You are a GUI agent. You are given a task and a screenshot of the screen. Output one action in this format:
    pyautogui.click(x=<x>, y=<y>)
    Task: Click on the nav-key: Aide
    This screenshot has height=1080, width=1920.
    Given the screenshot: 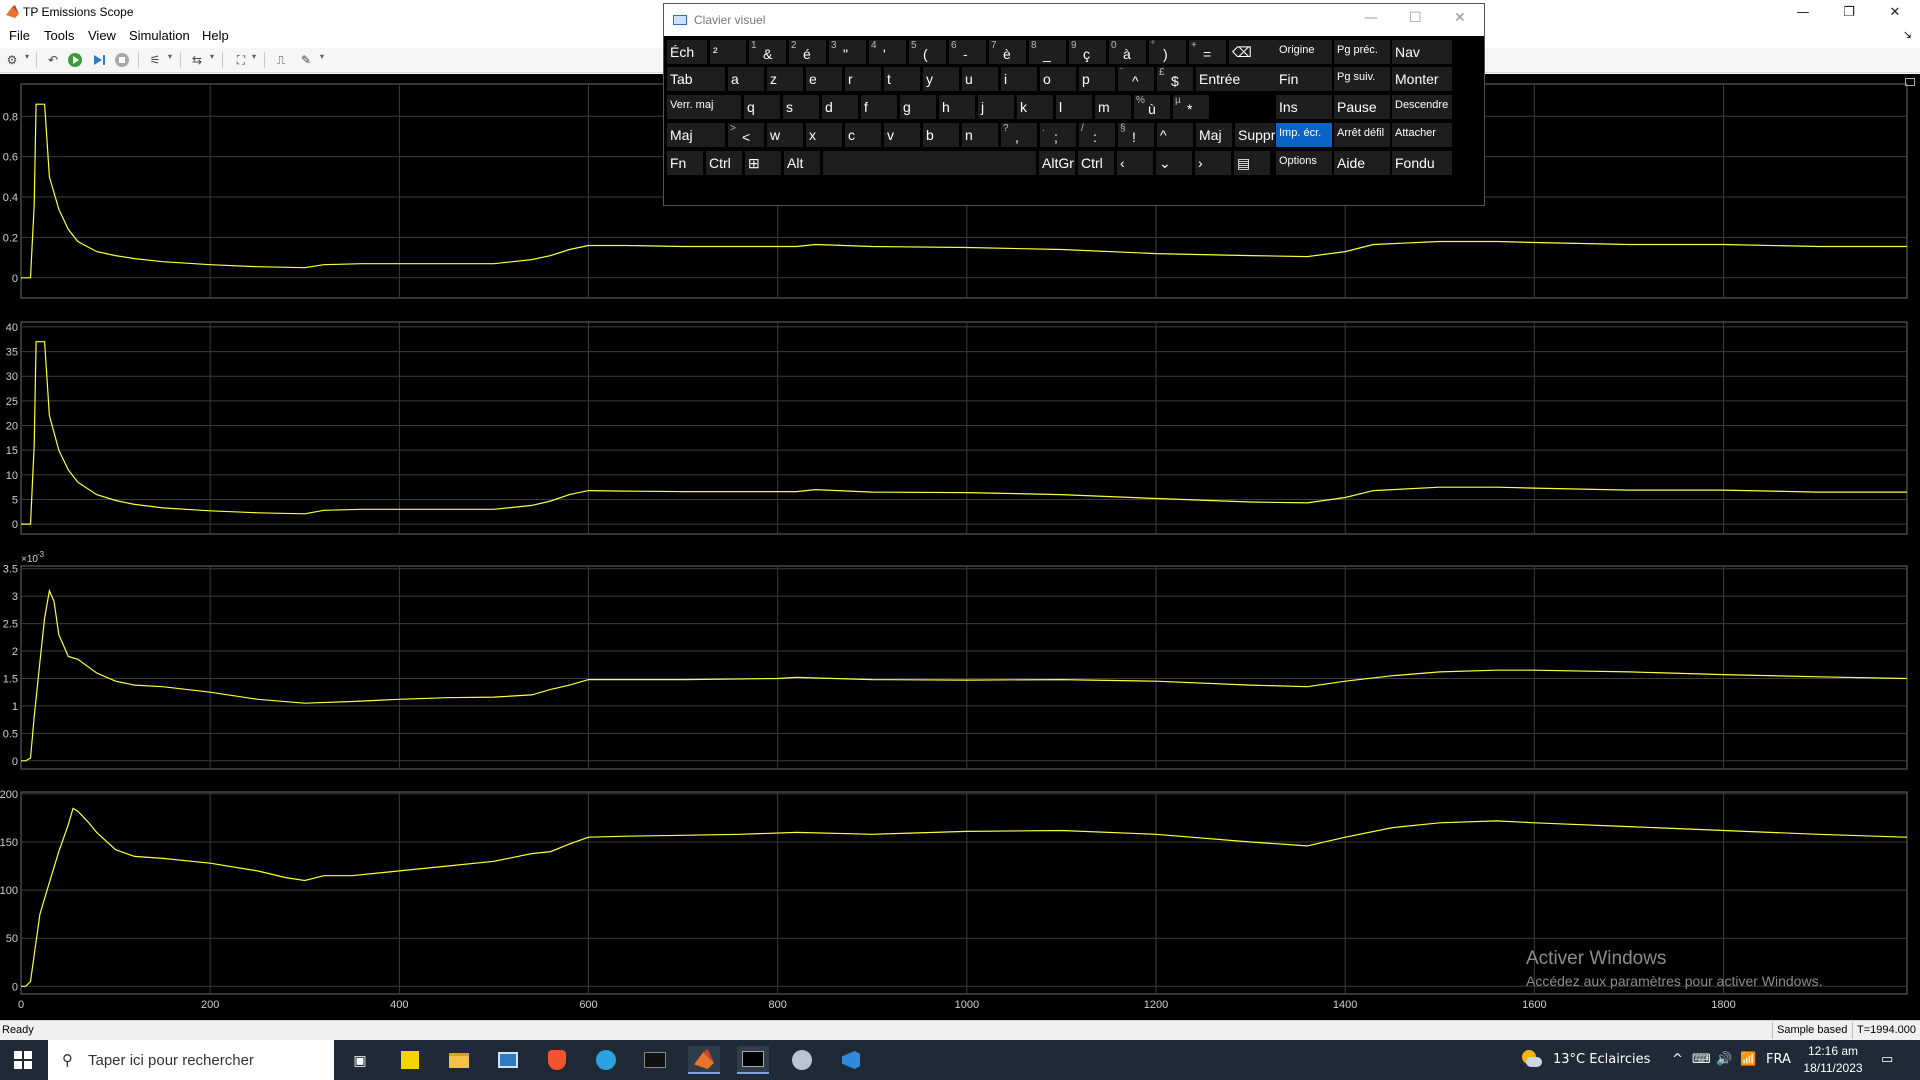 What is the action you would take?
    pyautogui.click(x=1362, y=163)
    